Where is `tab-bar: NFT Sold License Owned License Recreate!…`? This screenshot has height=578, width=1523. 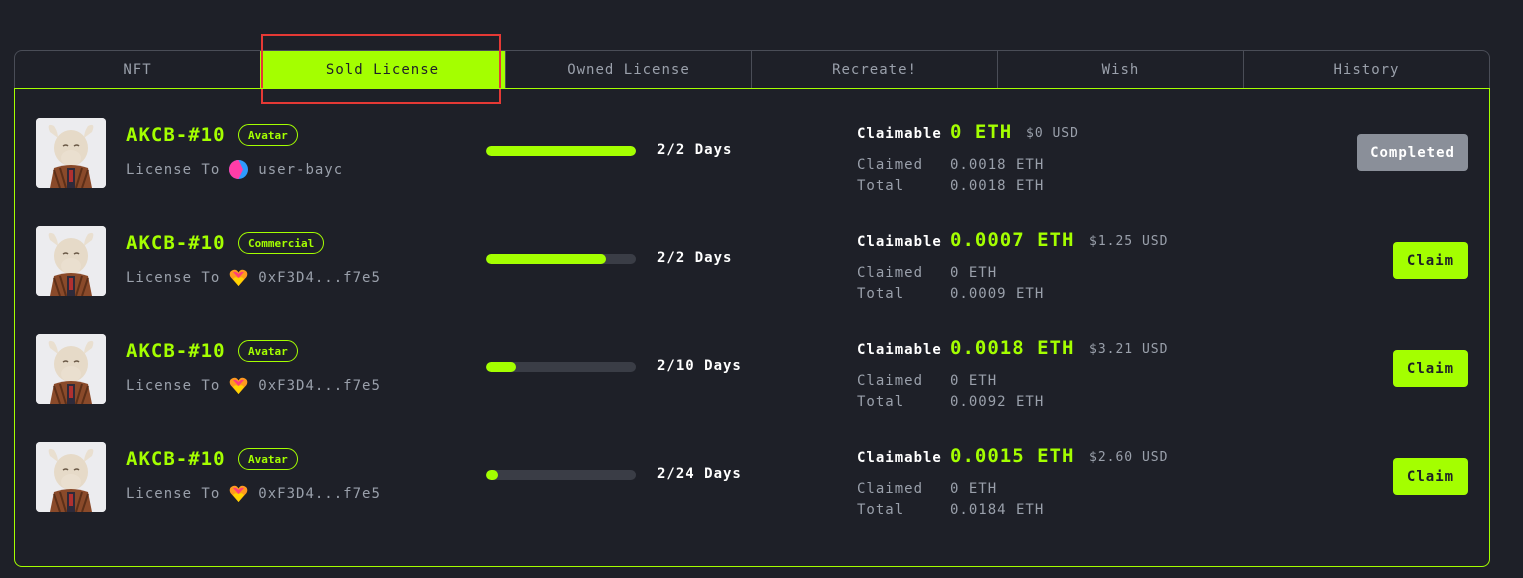
tab-bar: NFT Sold License Owned License Recreate!… is located at coordinates (752, 69).